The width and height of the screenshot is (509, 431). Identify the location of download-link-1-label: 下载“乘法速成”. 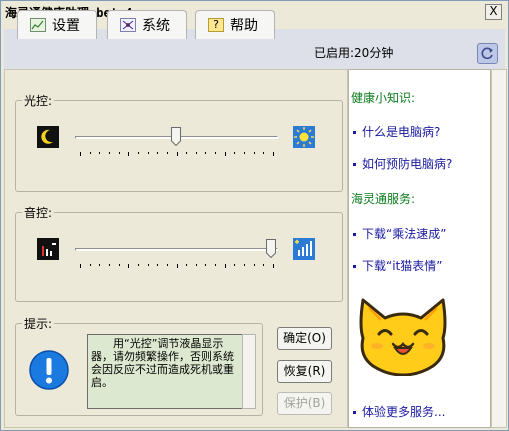
(404, 234).